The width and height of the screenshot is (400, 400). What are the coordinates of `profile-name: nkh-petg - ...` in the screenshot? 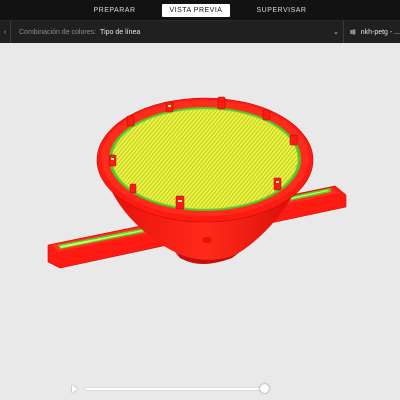 It's located at (380, 32).